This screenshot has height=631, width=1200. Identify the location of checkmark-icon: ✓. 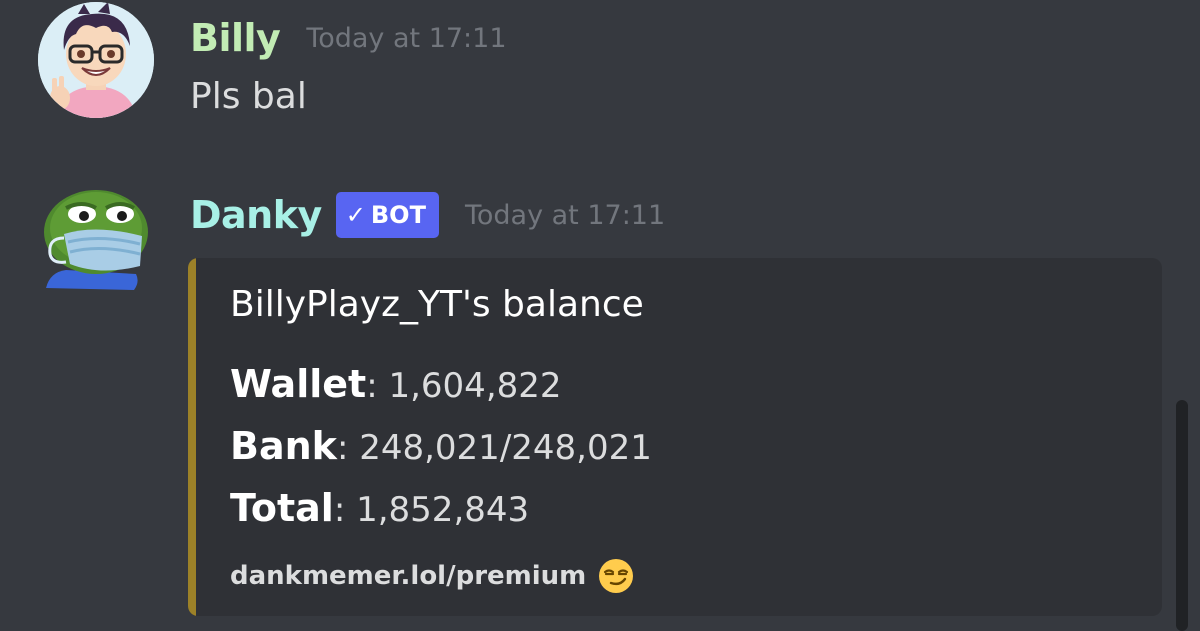
(355, 215).